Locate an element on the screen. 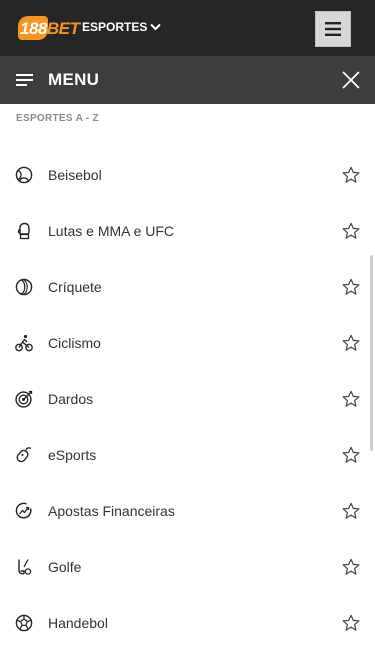 This screenshot has width=375, height=667. financial-chart-icon is located at coordinates (23, 510).